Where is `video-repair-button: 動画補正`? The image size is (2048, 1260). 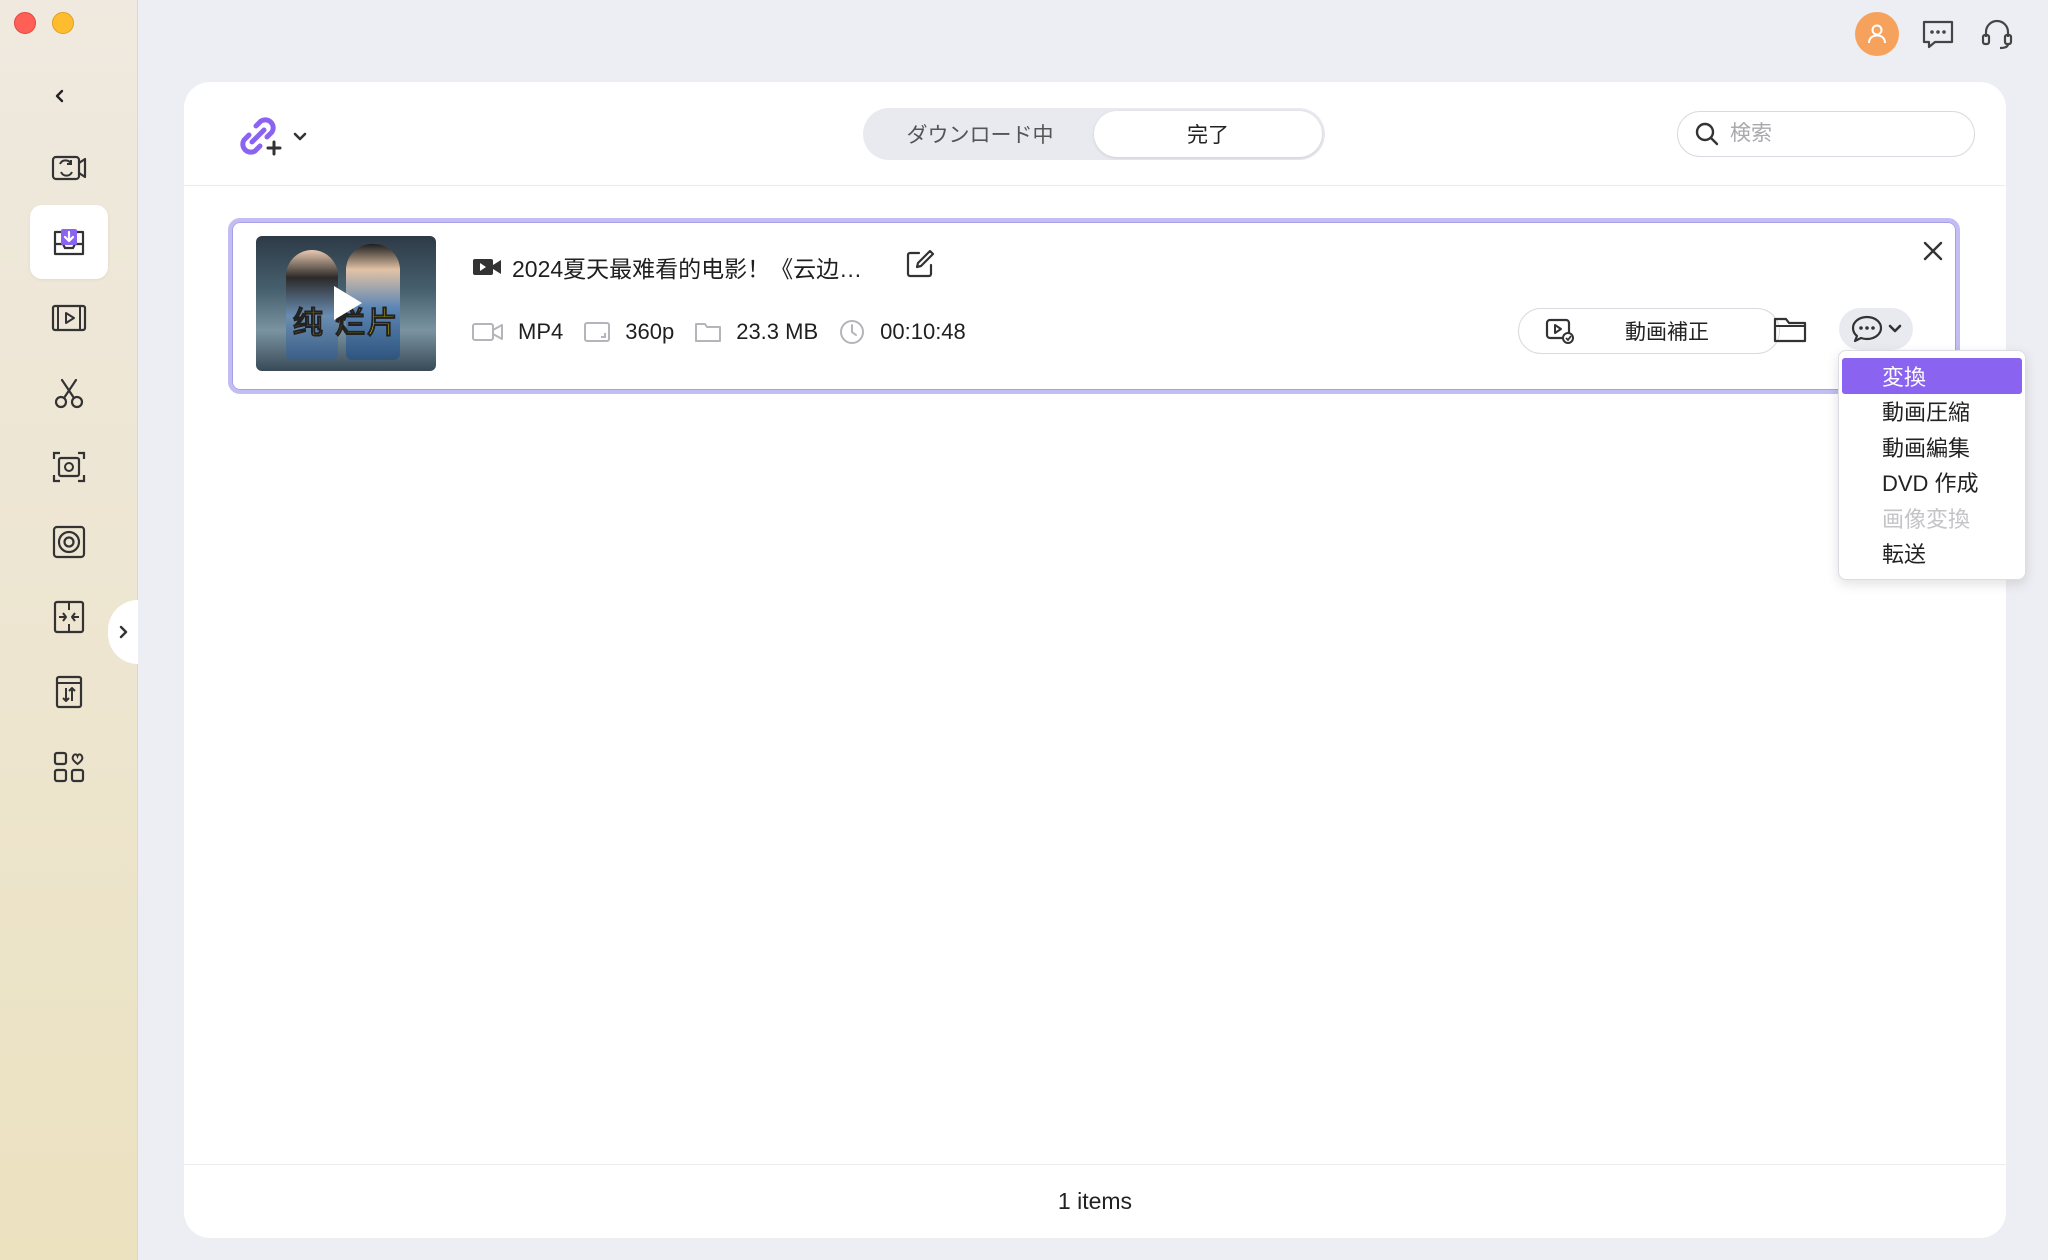
video-repair-button: 動画補正 is located at coordinates (1649, 331).